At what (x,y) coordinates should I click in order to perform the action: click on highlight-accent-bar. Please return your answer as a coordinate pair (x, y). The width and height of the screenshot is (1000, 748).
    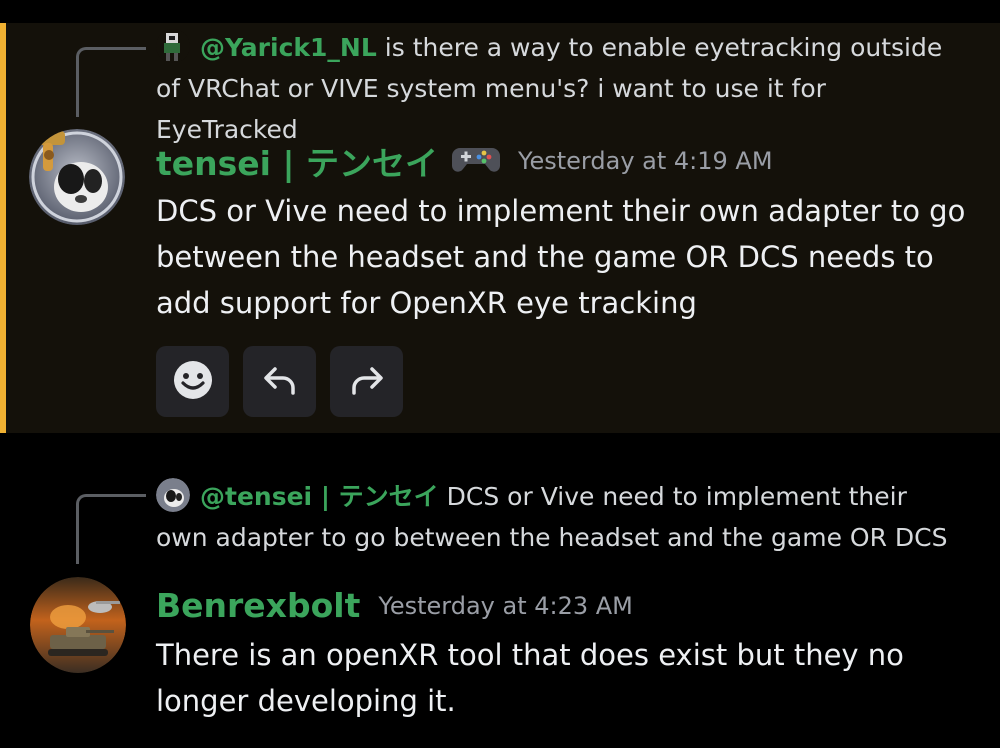
    Looking at the image, I should click on (3, 228).